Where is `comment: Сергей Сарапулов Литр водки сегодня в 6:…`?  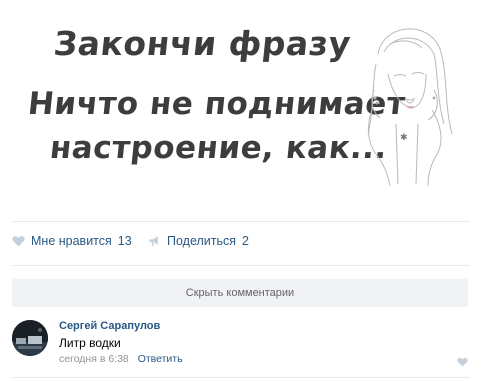
comment: Сергей Сарапулов Литр водки сегодня в 6:… is located at coordinates (241, 344).